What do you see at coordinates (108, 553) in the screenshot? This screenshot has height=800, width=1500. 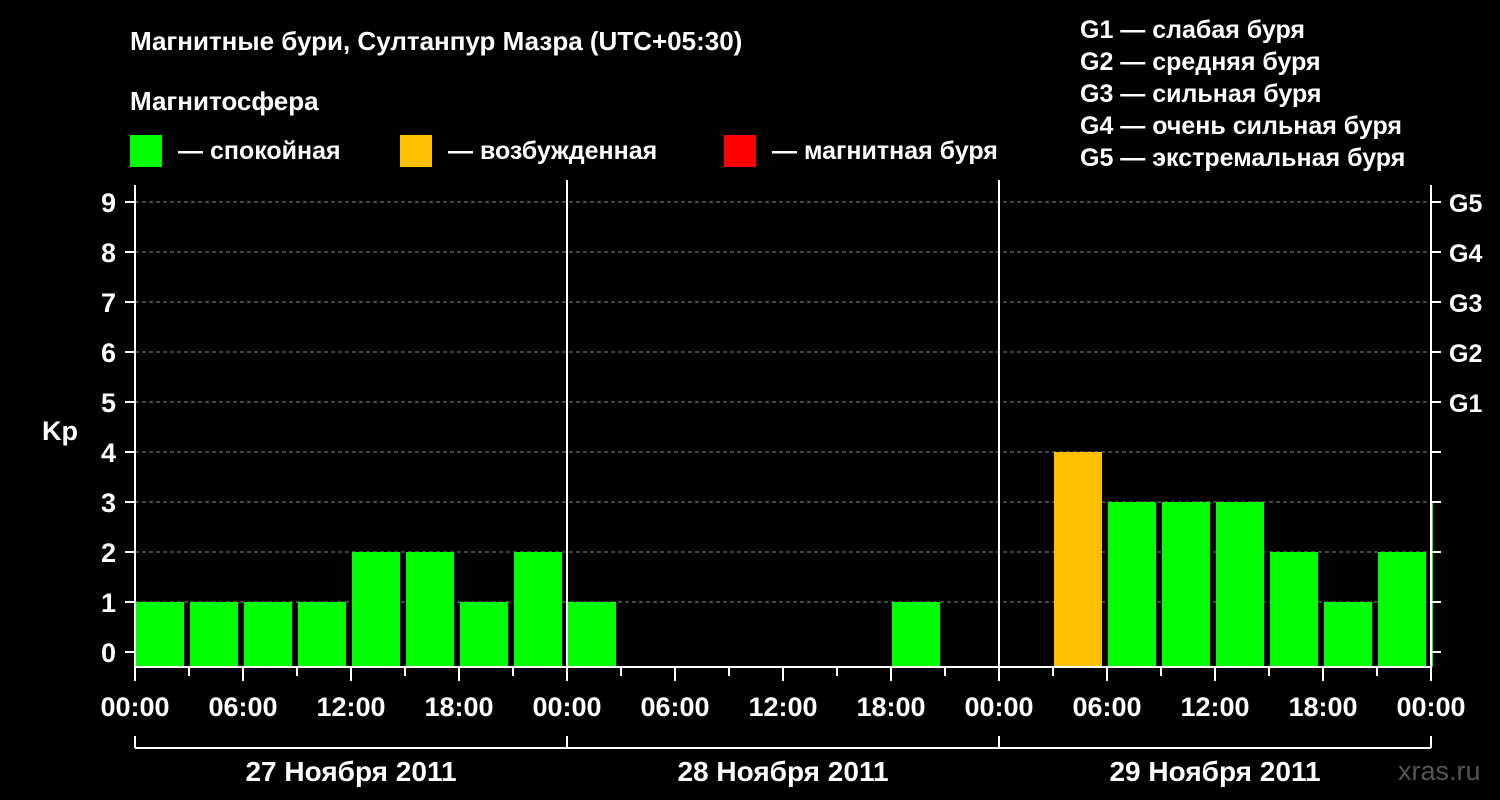 I see `y-tick-label-2: 2` at bounding box center [108, 553].